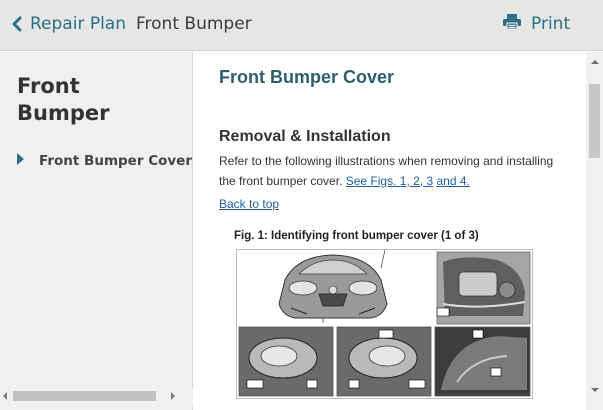 The height and width of the screenshot is (410, 603). Describe the element at coordinates (594, 231) in the screenshot. I see `content-vertical-scrollbar` at that location.